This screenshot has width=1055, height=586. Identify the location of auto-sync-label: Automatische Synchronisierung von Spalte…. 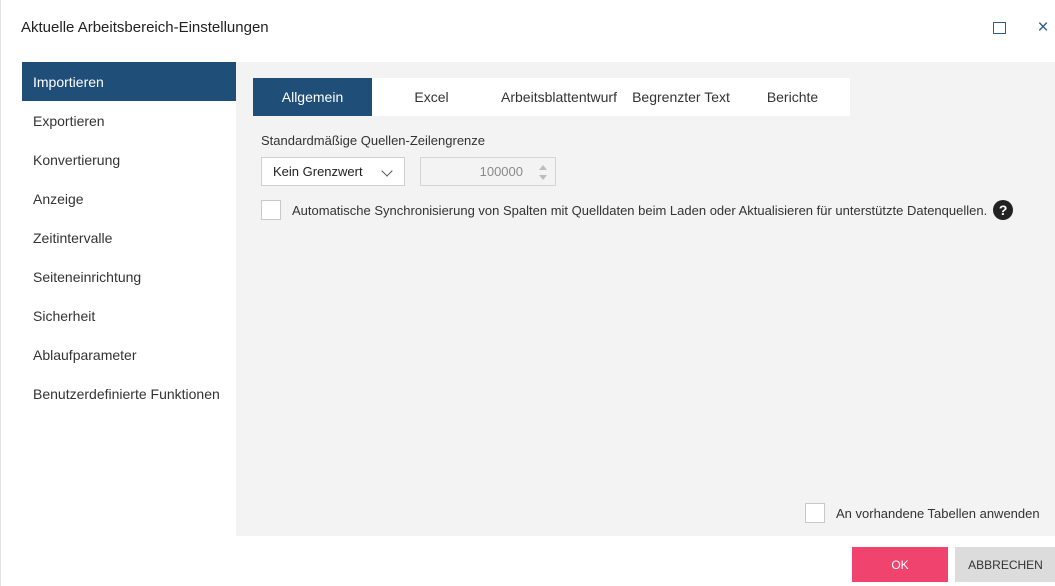
(640, 210).